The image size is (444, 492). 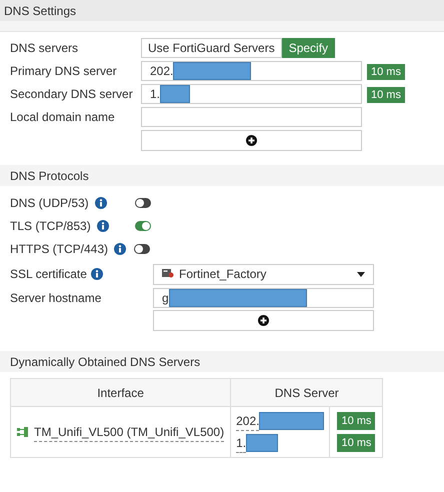 I want to click on field-value: g, so click(x=165, y=298).